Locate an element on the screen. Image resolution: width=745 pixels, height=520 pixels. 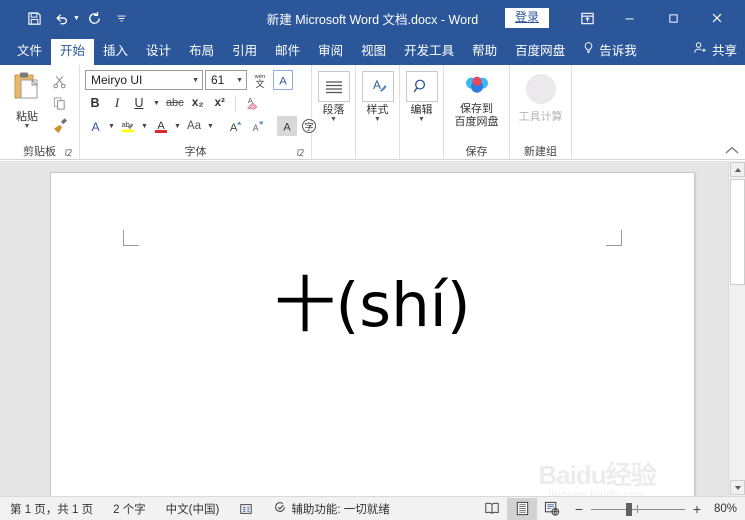
paragraph-caret-icon: ▼ is located at coordinates (333, 119).